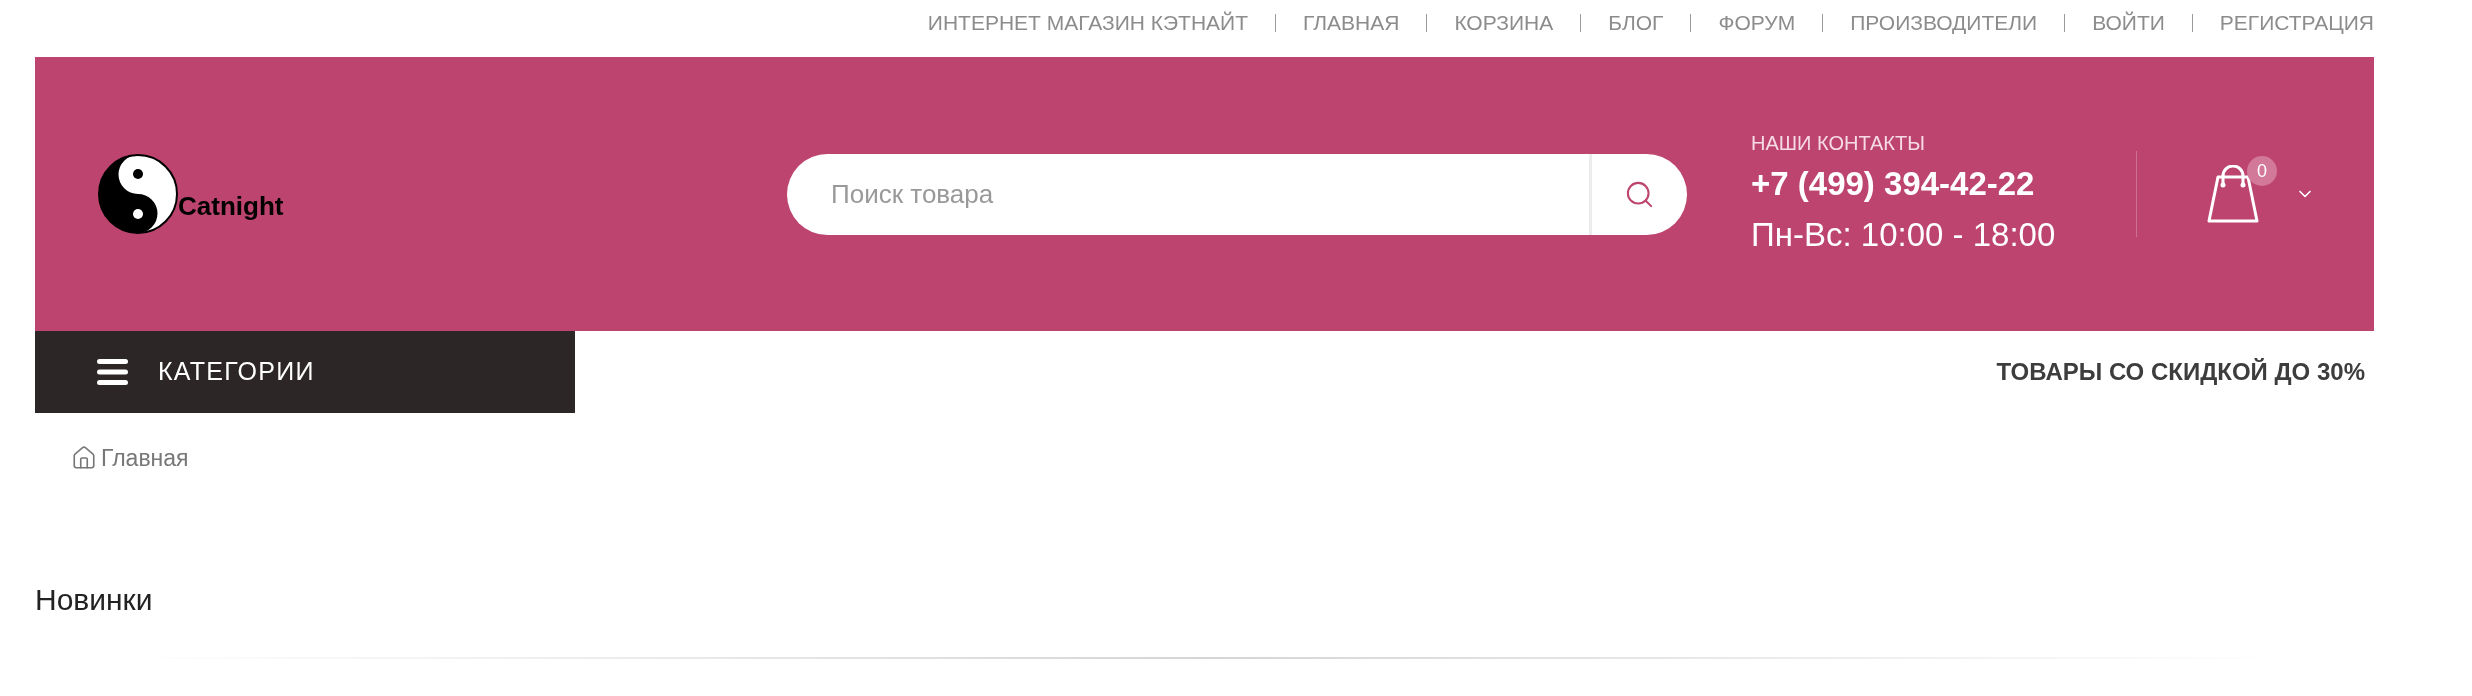  What do you see at coordinates (1088, 23) in the screenshot?
I see `nav-link: ИНТЕРНЕТ МАГАЗИН КЭТНАЙТ` at bounding box center [1088, 23].